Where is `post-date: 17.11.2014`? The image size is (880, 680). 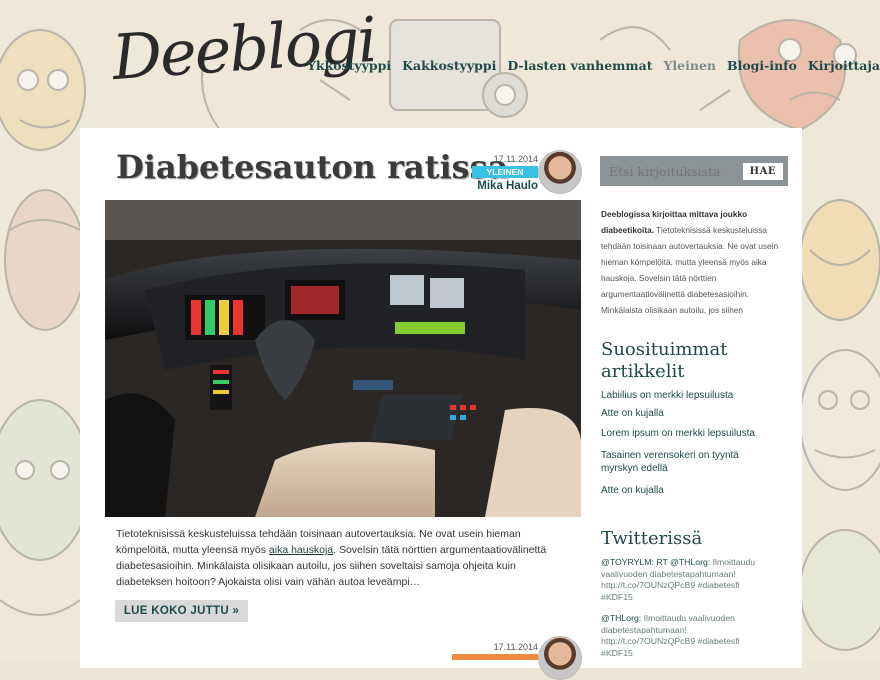 post-date: 17.11.2014 is located at coordinates (515, 159).